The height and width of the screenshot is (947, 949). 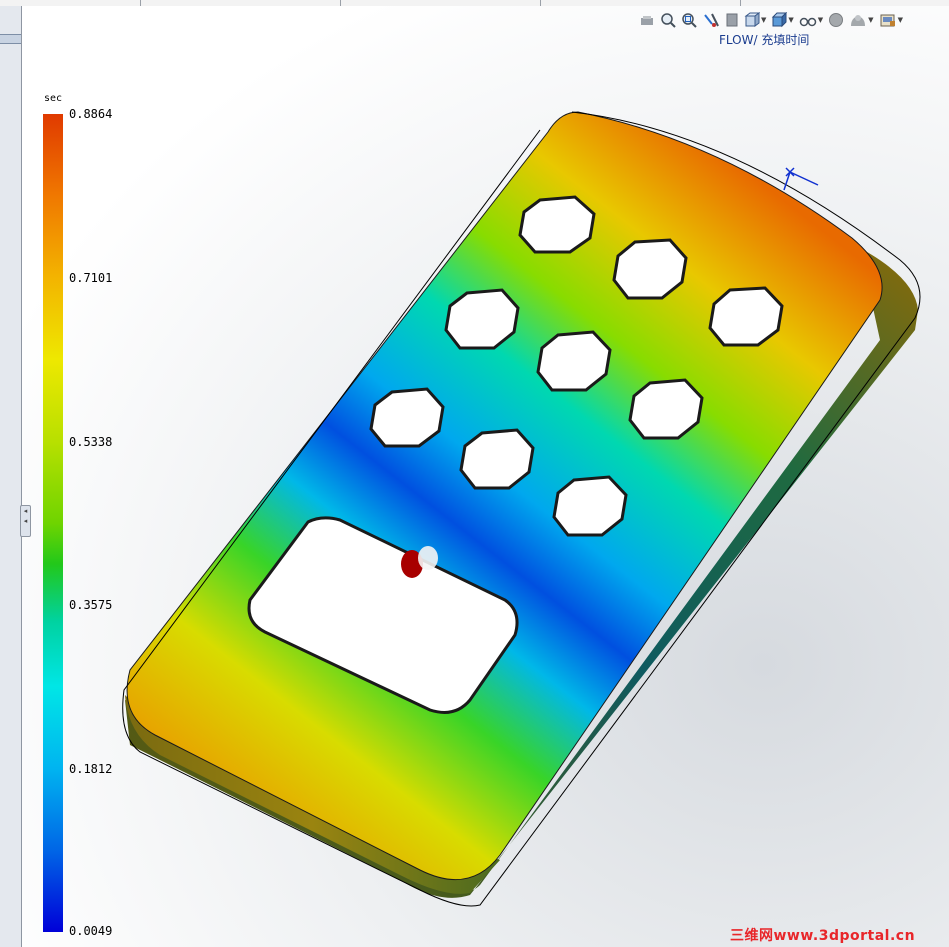 What do you see at coordinates (836, 20) in the screenshot?
I see `edit-appearance-icon` at bounding box center [836, 20].